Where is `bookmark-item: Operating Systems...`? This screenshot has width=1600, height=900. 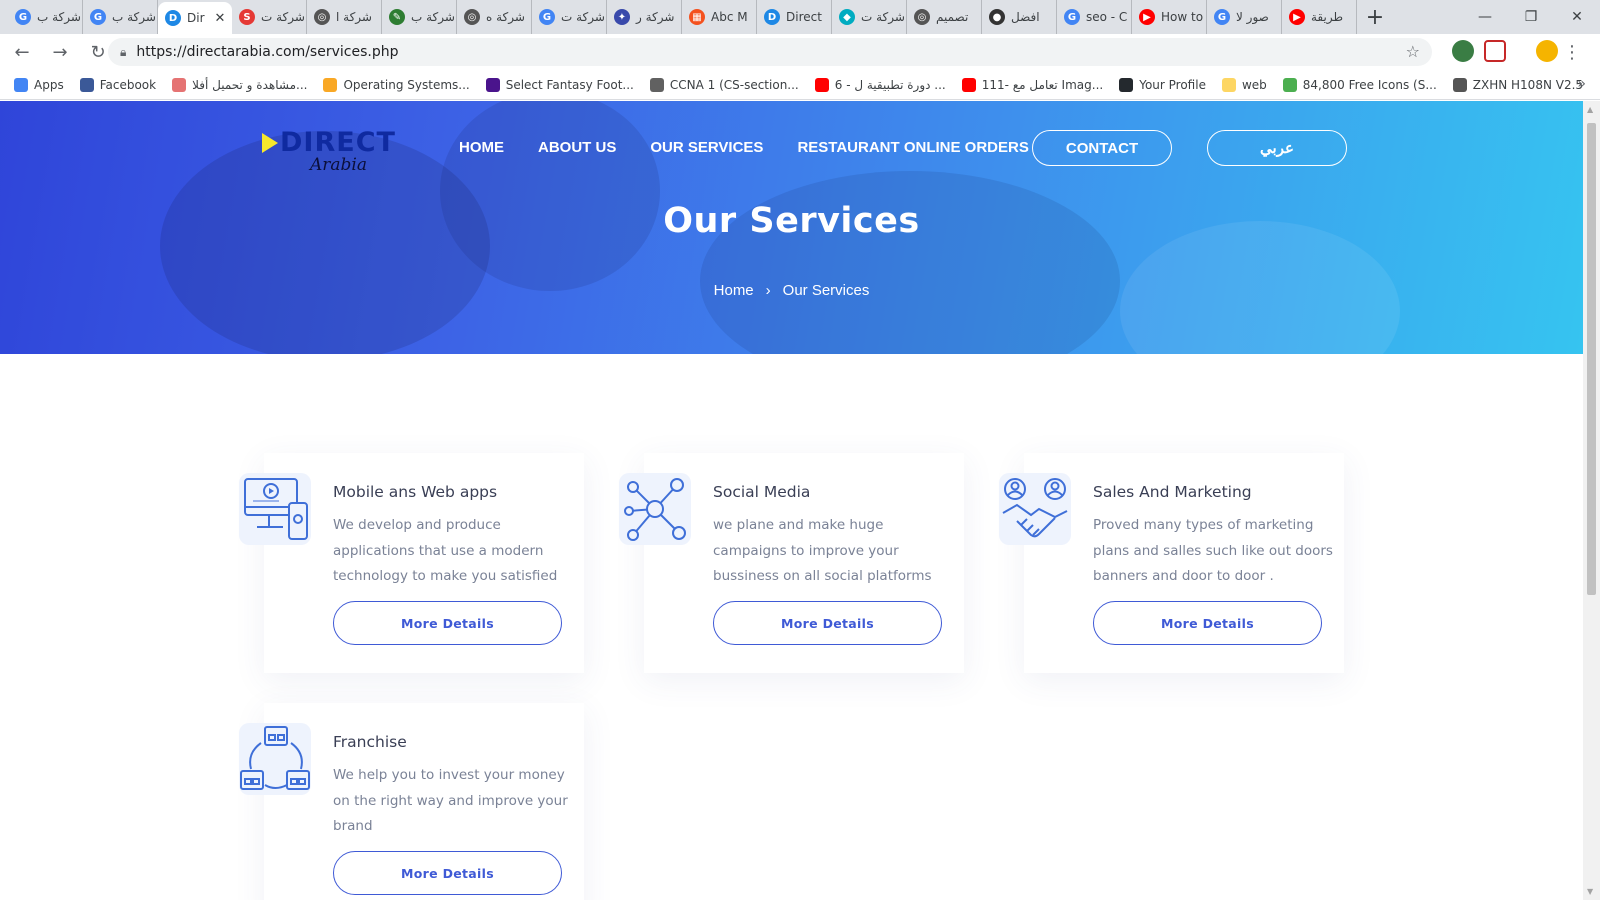
bookmark-item: Operating Systems... is located at coordinates (396, 84).